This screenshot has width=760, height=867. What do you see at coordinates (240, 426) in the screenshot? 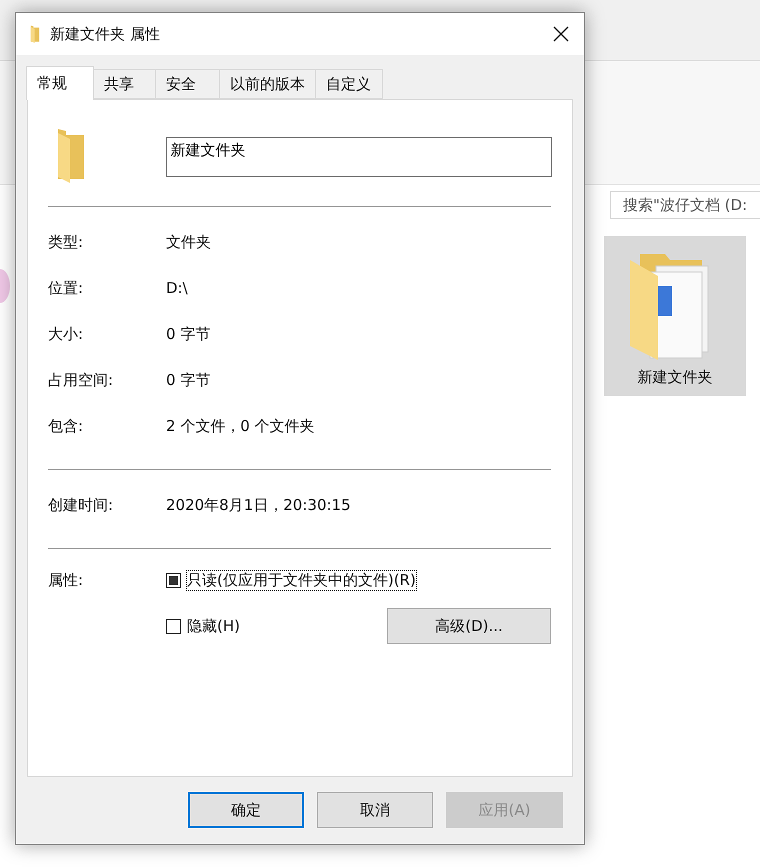
I see `property-value: 2 个文件，0 个文件夹` at bounding box center [240, 426].